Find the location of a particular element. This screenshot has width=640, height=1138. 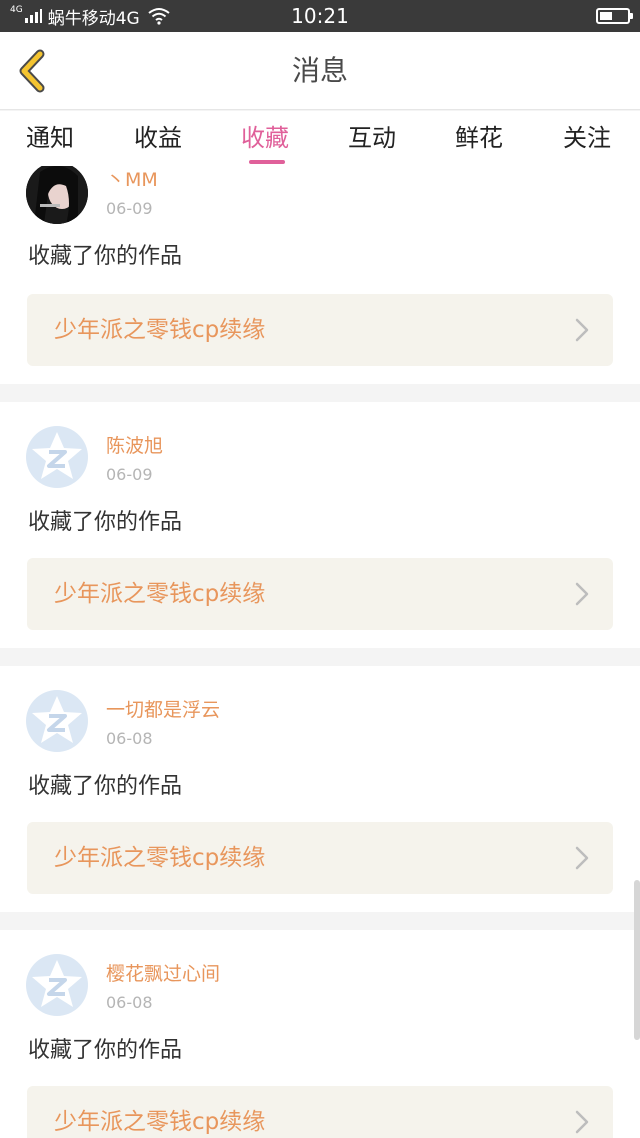

nav-header: 消息 is located at coordinates (320, 71).